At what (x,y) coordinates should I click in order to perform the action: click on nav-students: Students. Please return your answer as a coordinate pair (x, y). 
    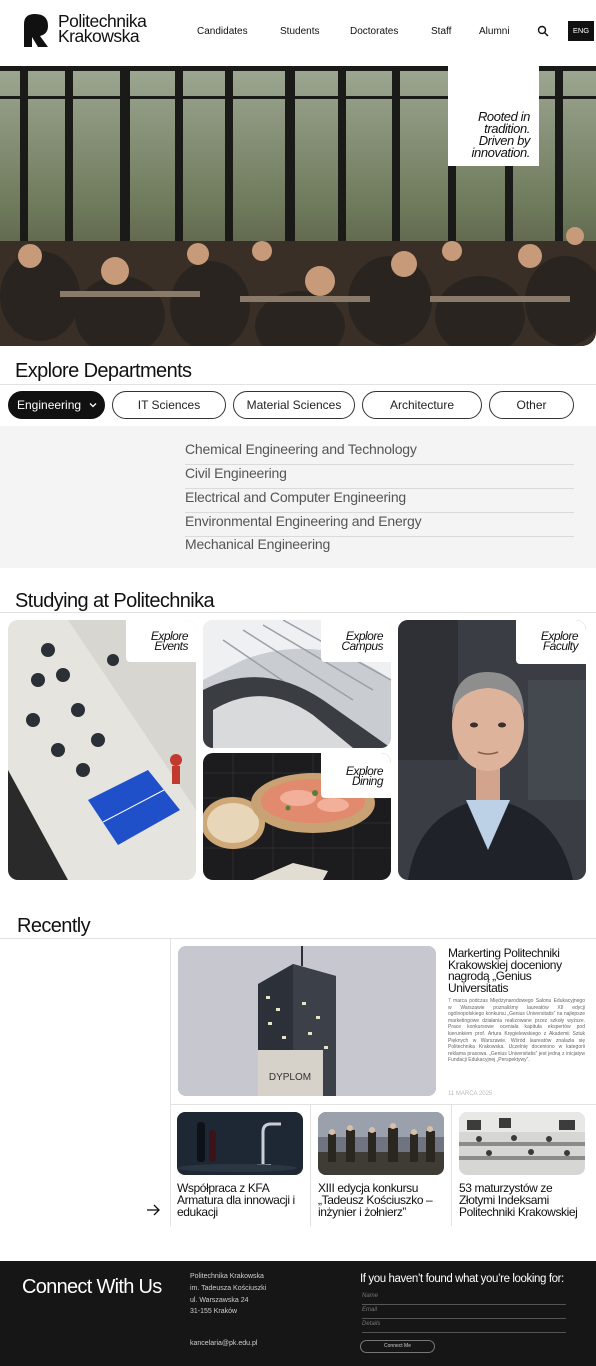
    Looking at the image, I should click on (299, 31).